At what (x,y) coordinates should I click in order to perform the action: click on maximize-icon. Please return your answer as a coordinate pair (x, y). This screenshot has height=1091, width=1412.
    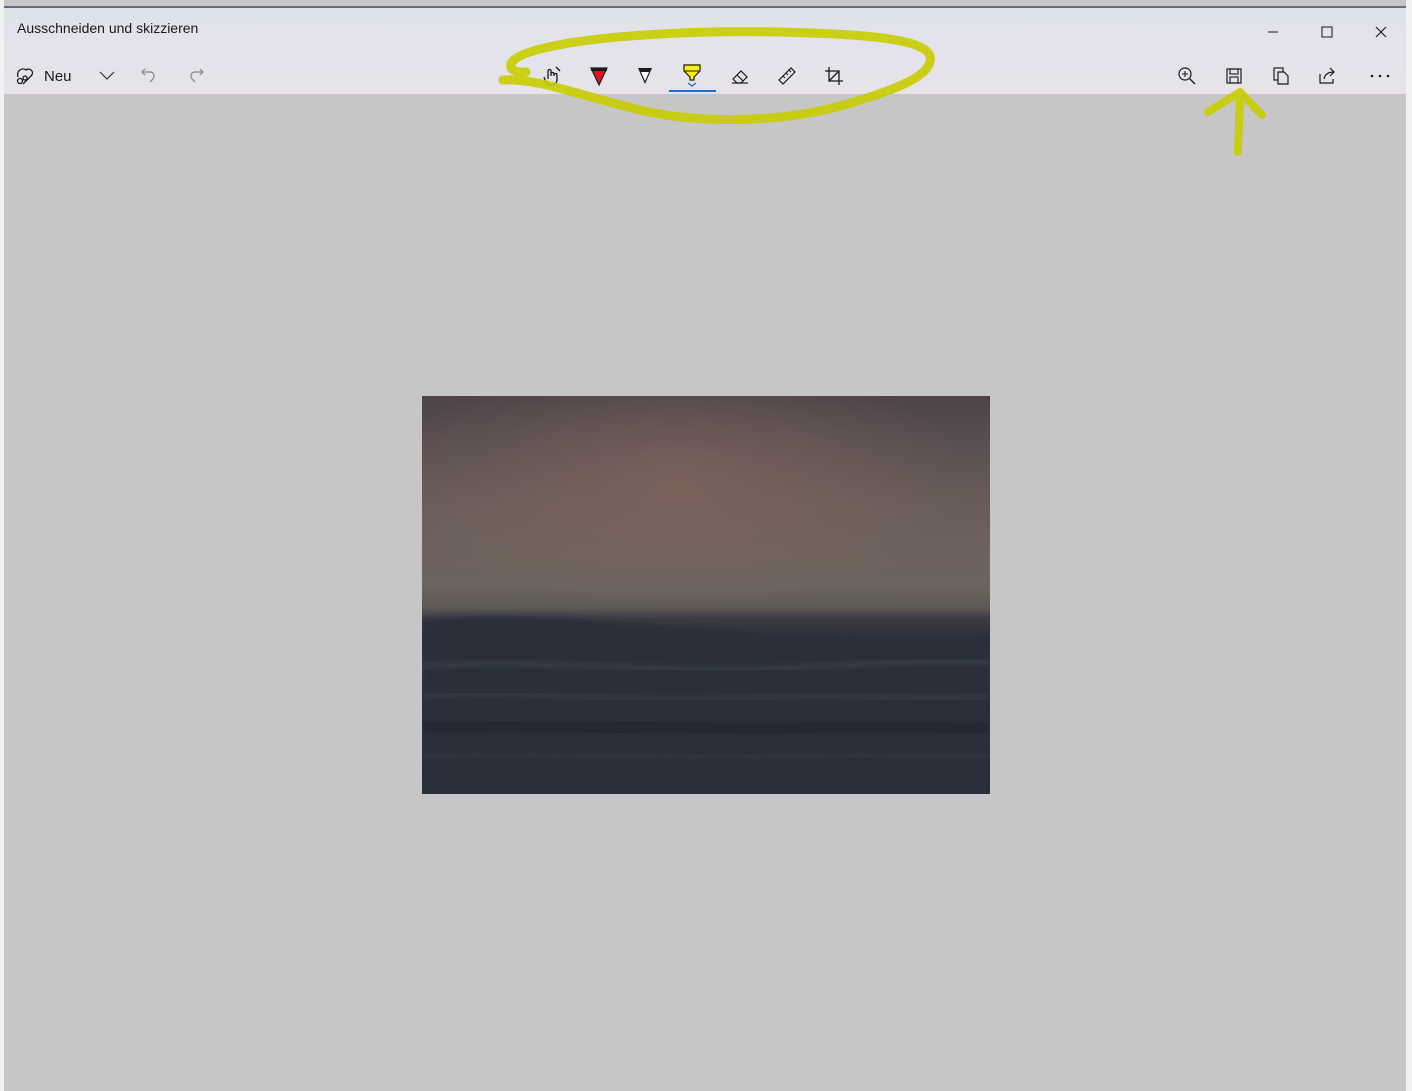
    Looking at the image, I should click on (1327, 32).